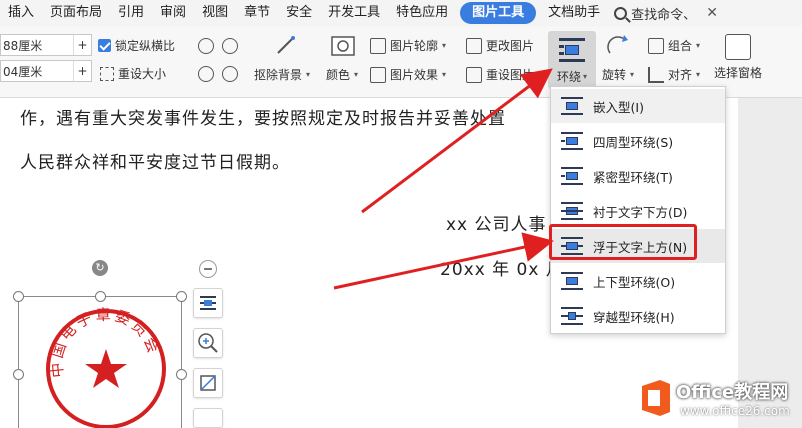  Describe the element at coordinates (286, 46) in the screenshot. I see `magic-wand-icon` at that location.